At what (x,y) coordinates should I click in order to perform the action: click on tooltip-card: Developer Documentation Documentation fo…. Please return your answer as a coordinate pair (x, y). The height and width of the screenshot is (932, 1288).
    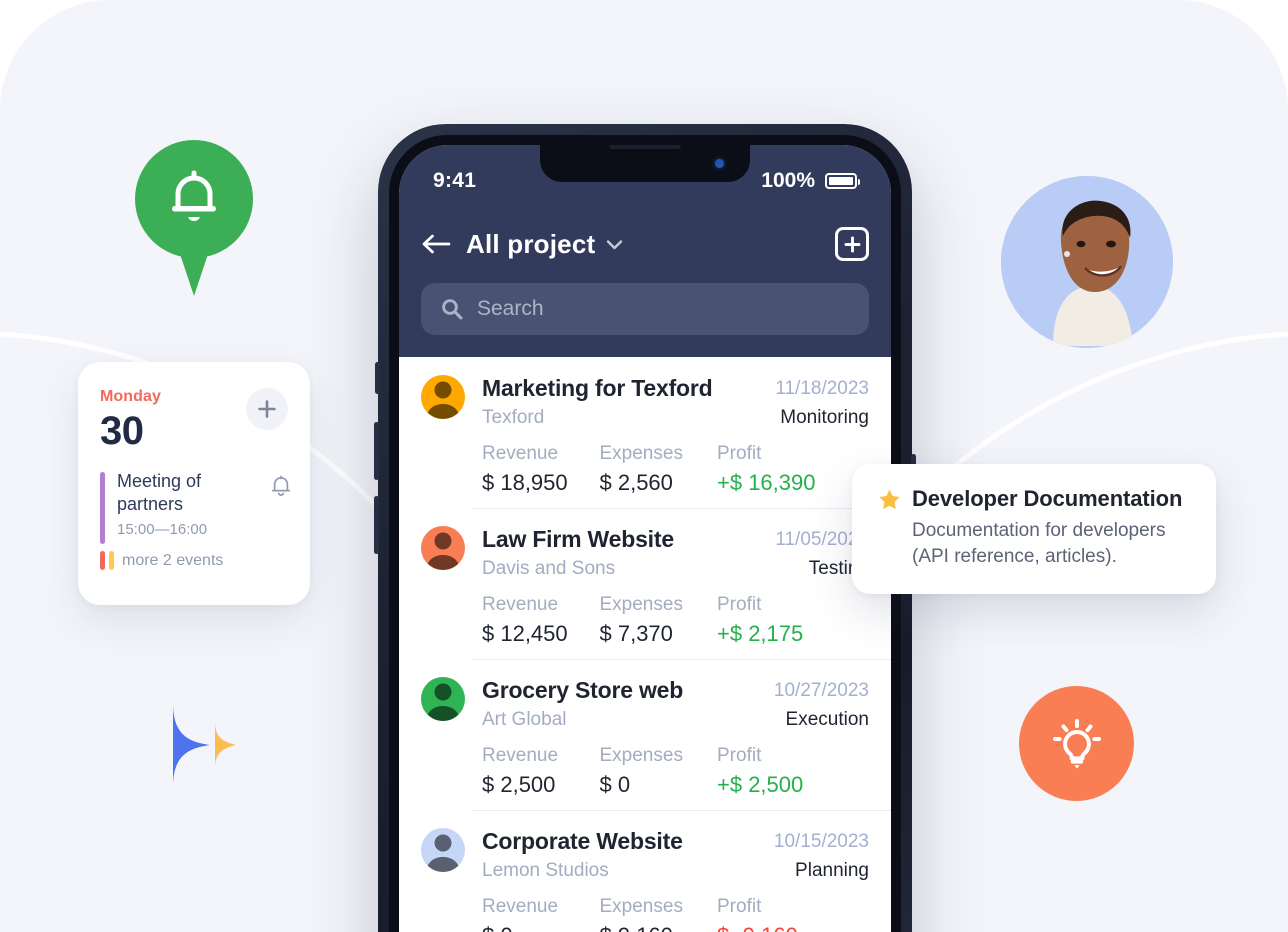
    Looking at the image, I should click on (1034, 529).